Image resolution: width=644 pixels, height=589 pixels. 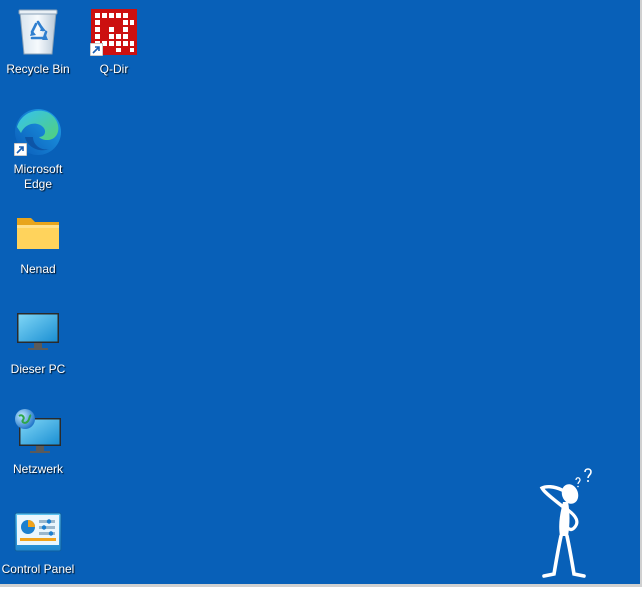 What do you see at coordinates (38, 176) in the screenshot?
I see `desktop-icon-label: Microsoft Edge` at bounding box center [38, 176].